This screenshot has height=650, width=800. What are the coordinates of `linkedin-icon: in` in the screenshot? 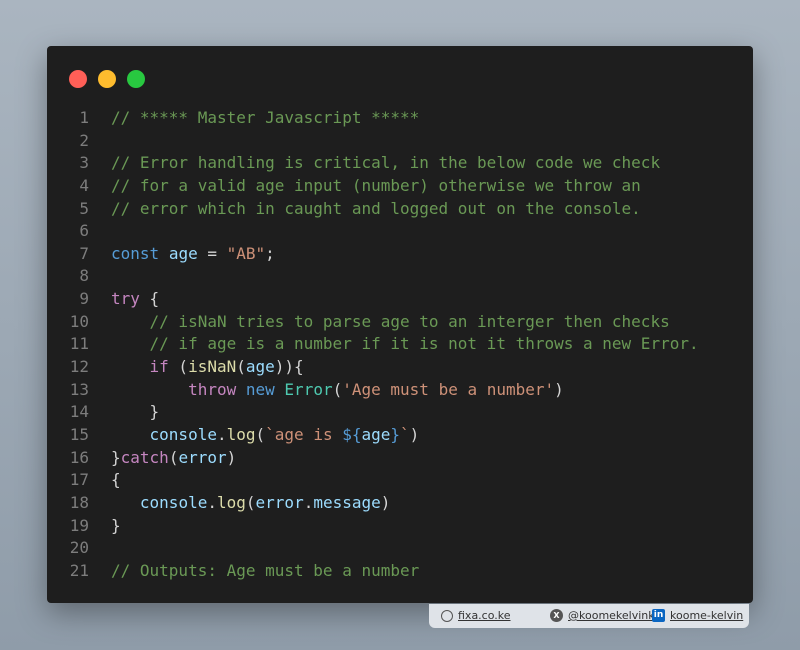 It's located at (658, 615).